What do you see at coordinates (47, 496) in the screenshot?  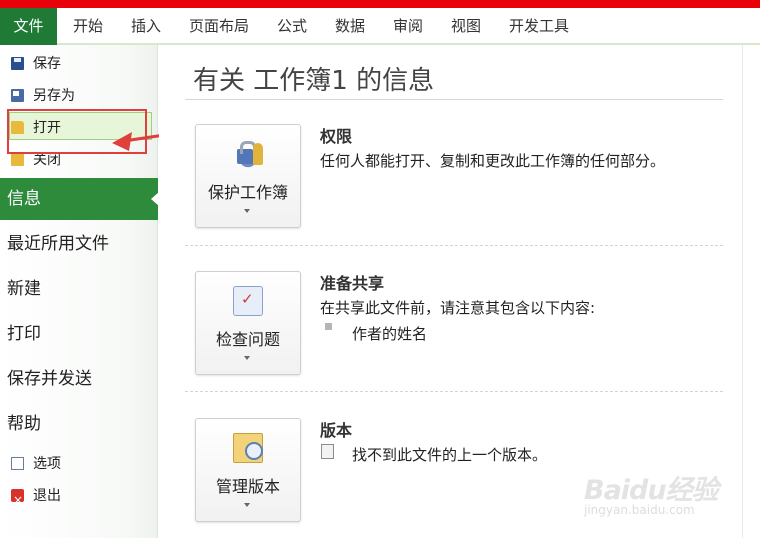 I see `exit-label: 退出` at bounding box center [47, 496].